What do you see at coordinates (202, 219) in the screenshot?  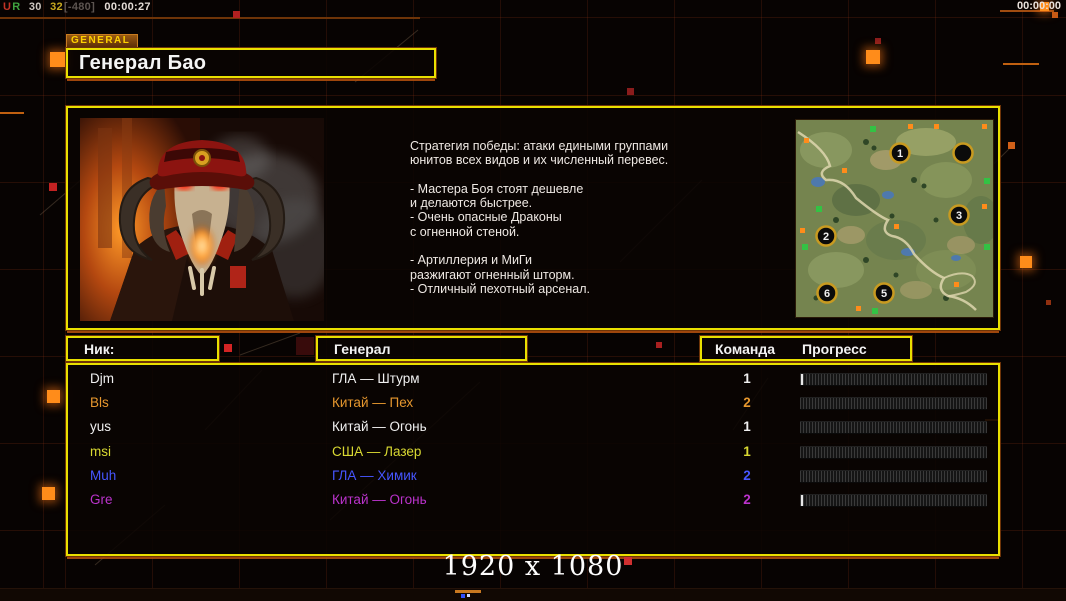 I see `general-portrait` at bounding box center [202, 219].